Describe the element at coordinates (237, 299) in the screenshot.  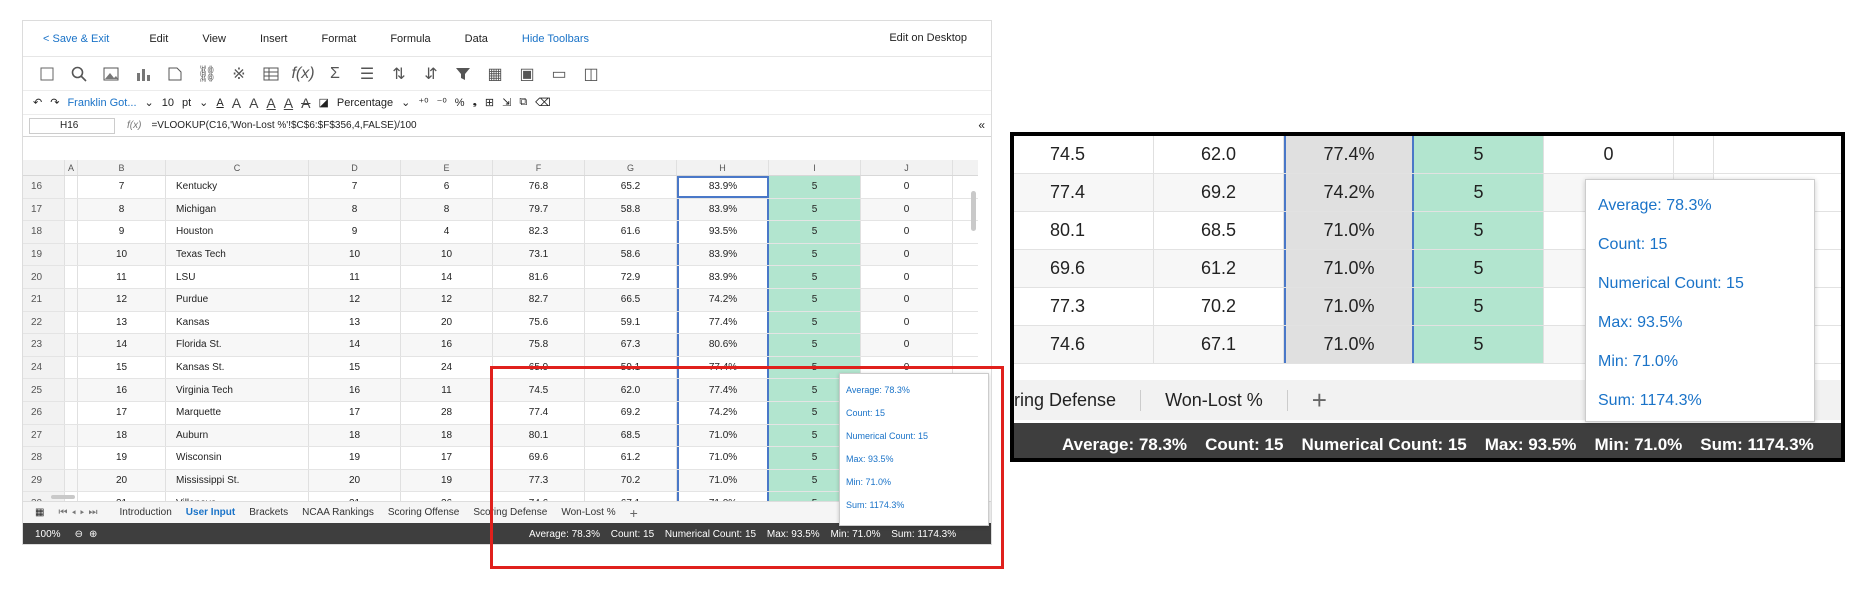
I see `cell: Purdue` at that location.